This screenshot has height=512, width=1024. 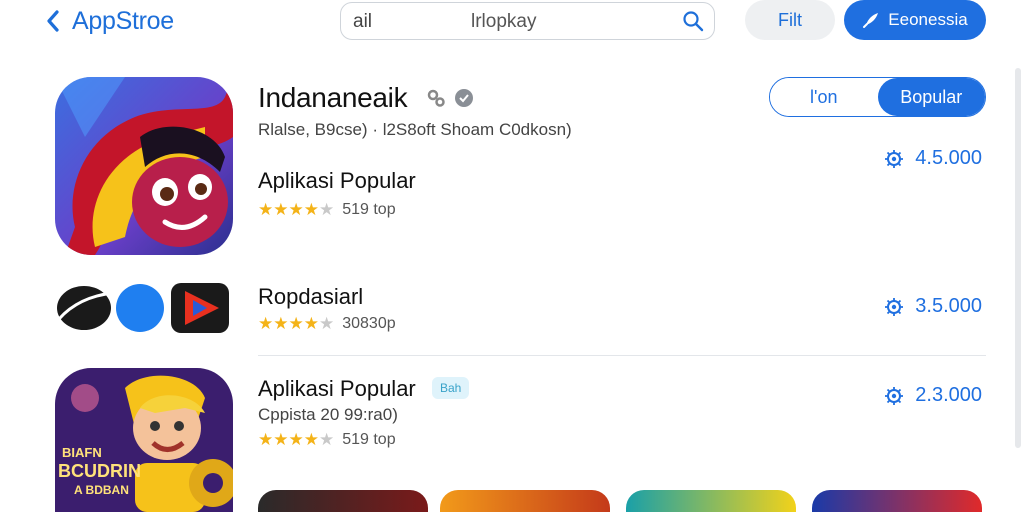 What do you see at coordinates (101, 490) in the screenshot?
I see `game-icon-line3: A BDBAN` at bounding box center [101, 490].